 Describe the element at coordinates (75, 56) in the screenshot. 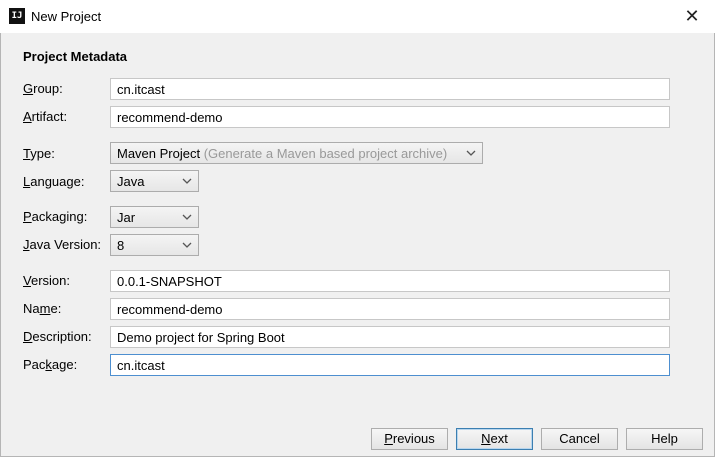

I see `section-title: Project Metadata` at that location.